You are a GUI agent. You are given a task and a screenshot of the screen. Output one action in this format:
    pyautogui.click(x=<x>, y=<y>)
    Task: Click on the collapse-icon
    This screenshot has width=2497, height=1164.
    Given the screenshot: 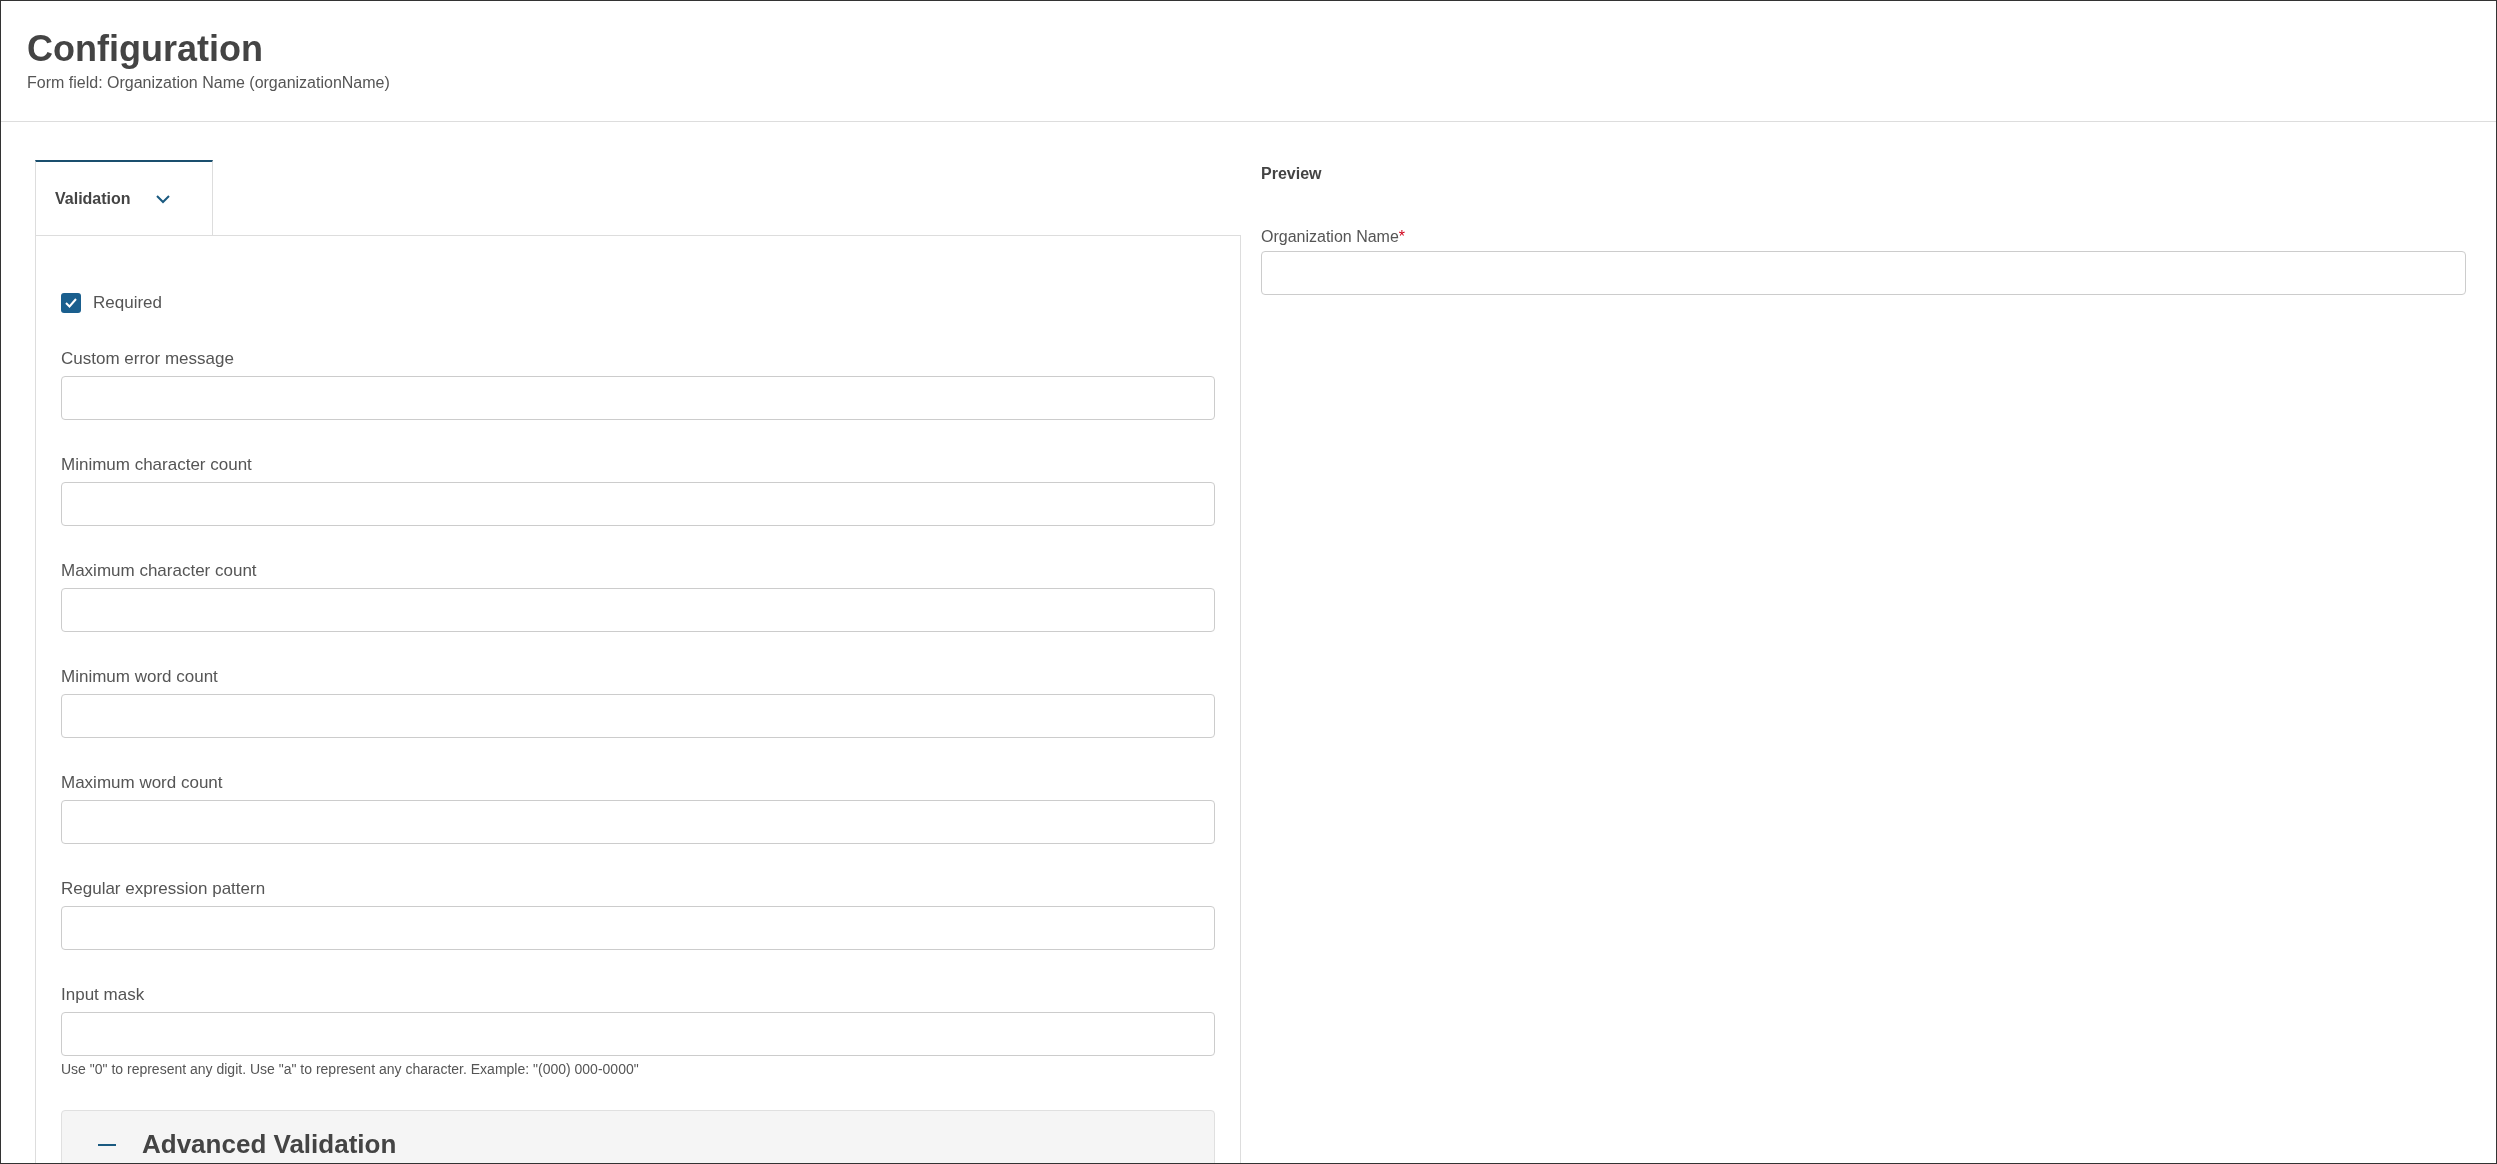 What is the action you would take?
    pyautogui.click(x=107, y=1144)
    